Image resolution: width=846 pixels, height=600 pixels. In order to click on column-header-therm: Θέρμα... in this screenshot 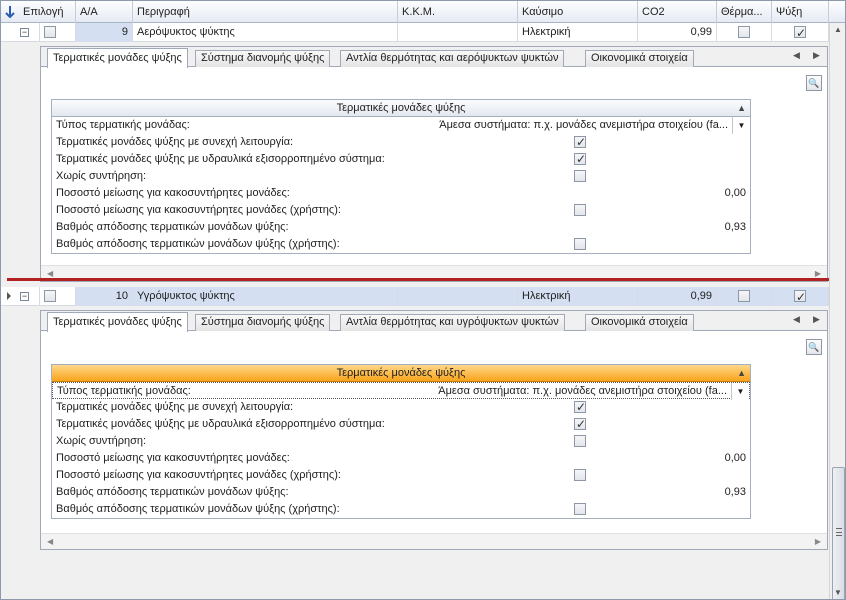, I will do `click(744, 12)`.